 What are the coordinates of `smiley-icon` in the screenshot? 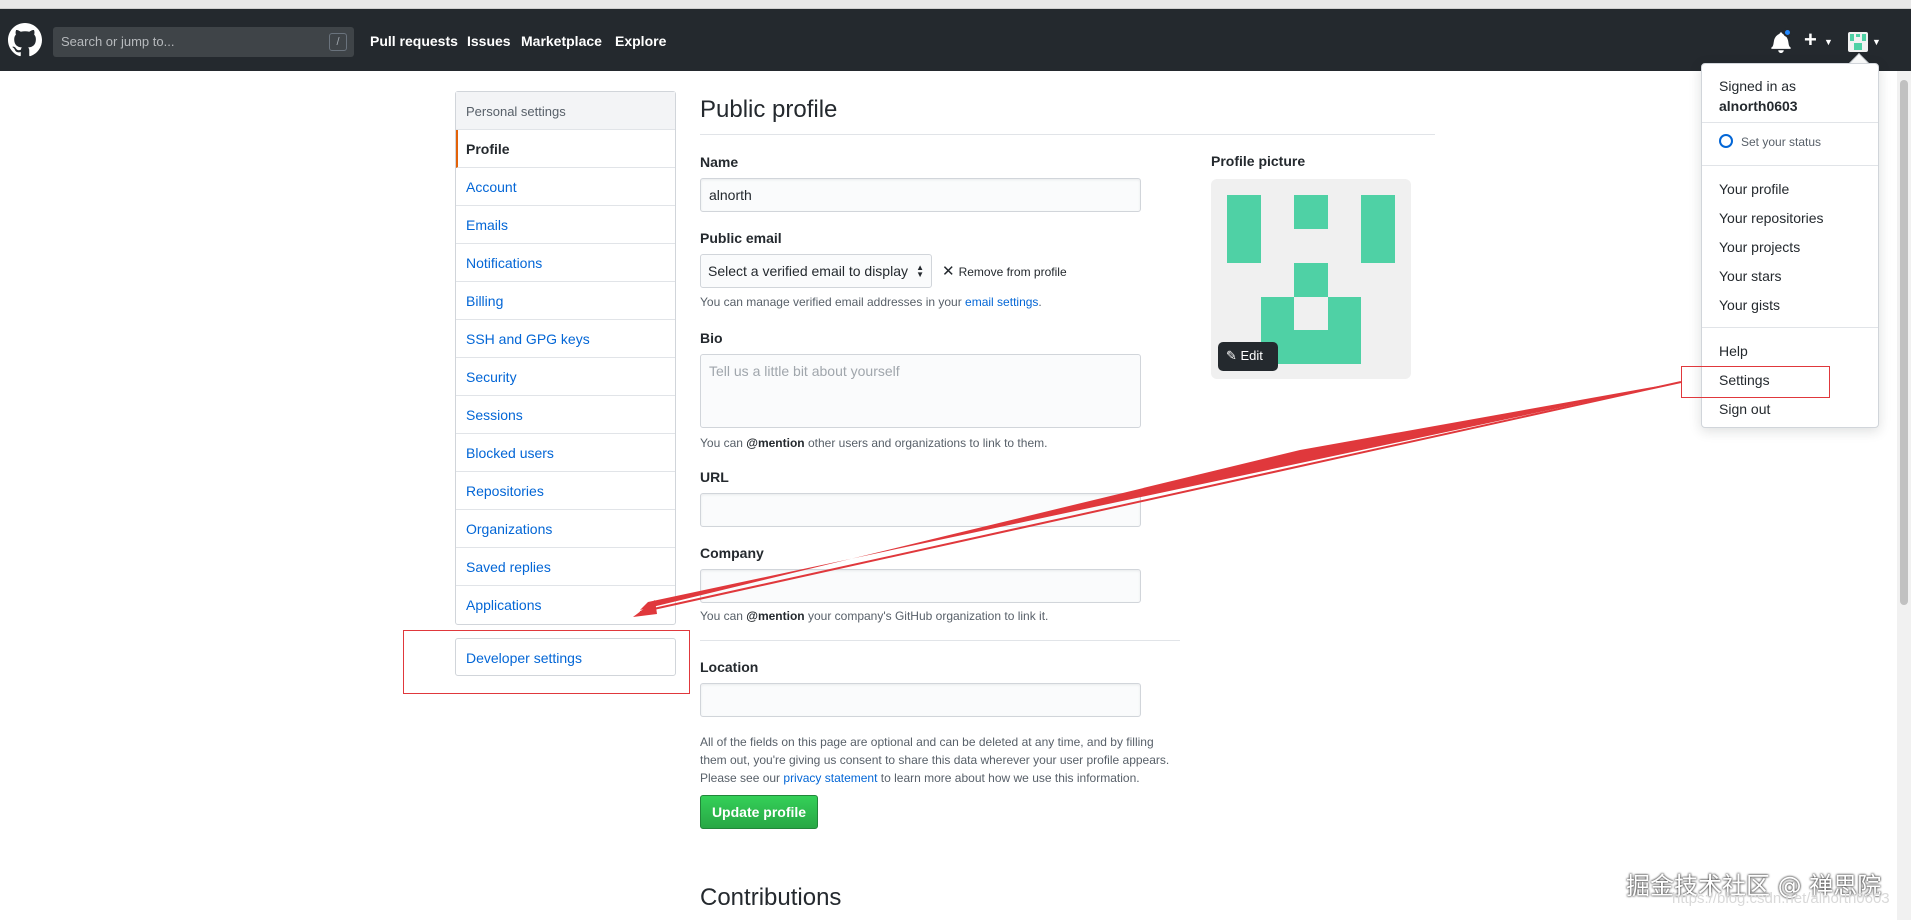 It's located at (1726, 141).